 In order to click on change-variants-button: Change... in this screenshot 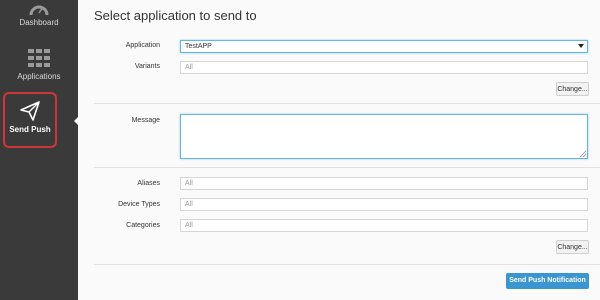, I will do `click(572, 89)`.